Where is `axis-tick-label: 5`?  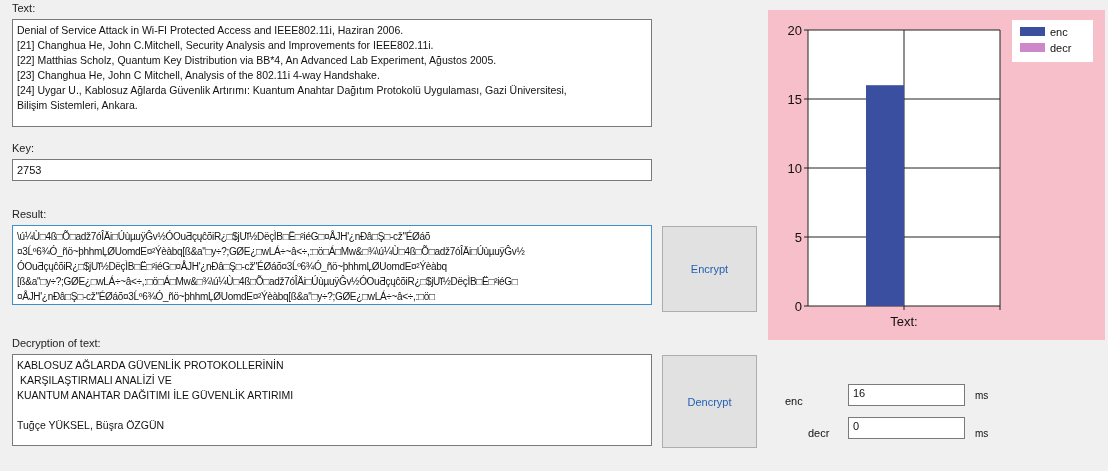
axis-tick-label: 5 is located at coordinates (798, 237).